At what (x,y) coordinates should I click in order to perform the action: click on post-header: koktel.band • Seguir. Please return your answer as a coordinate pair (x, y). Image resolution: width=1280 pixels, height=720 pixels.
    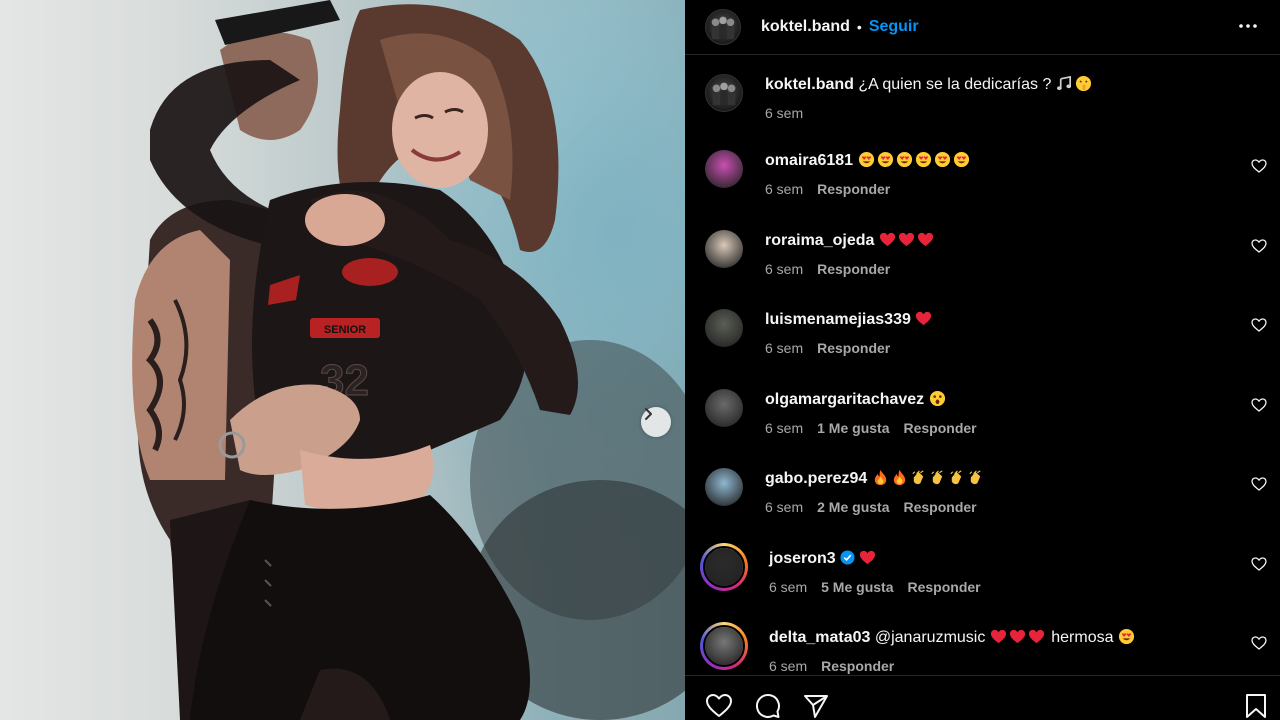
    Looking at the image, I should click on (982, 27).